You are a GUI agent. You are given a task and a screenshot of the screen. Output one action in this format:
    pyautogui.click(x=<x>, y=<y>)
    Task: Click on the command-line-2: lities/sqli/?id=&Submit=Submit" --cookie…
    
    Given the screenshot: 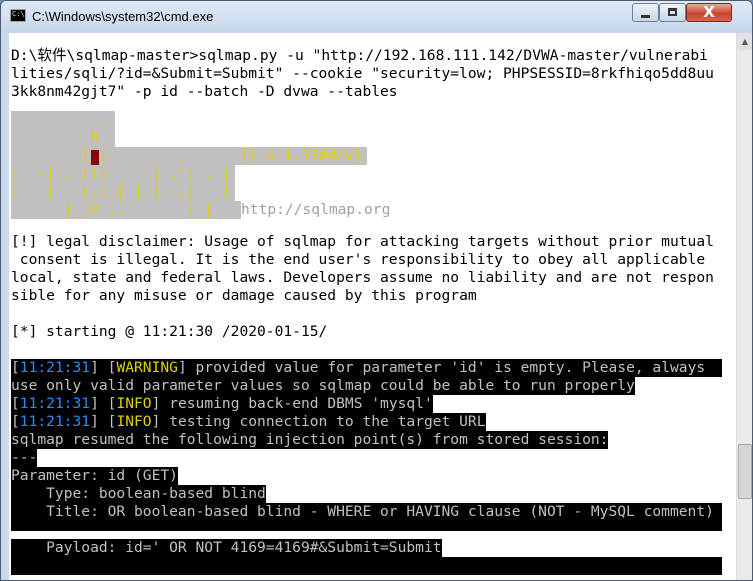 What is the action you would take?
    pyautogui.click(x=362, y=73)
    